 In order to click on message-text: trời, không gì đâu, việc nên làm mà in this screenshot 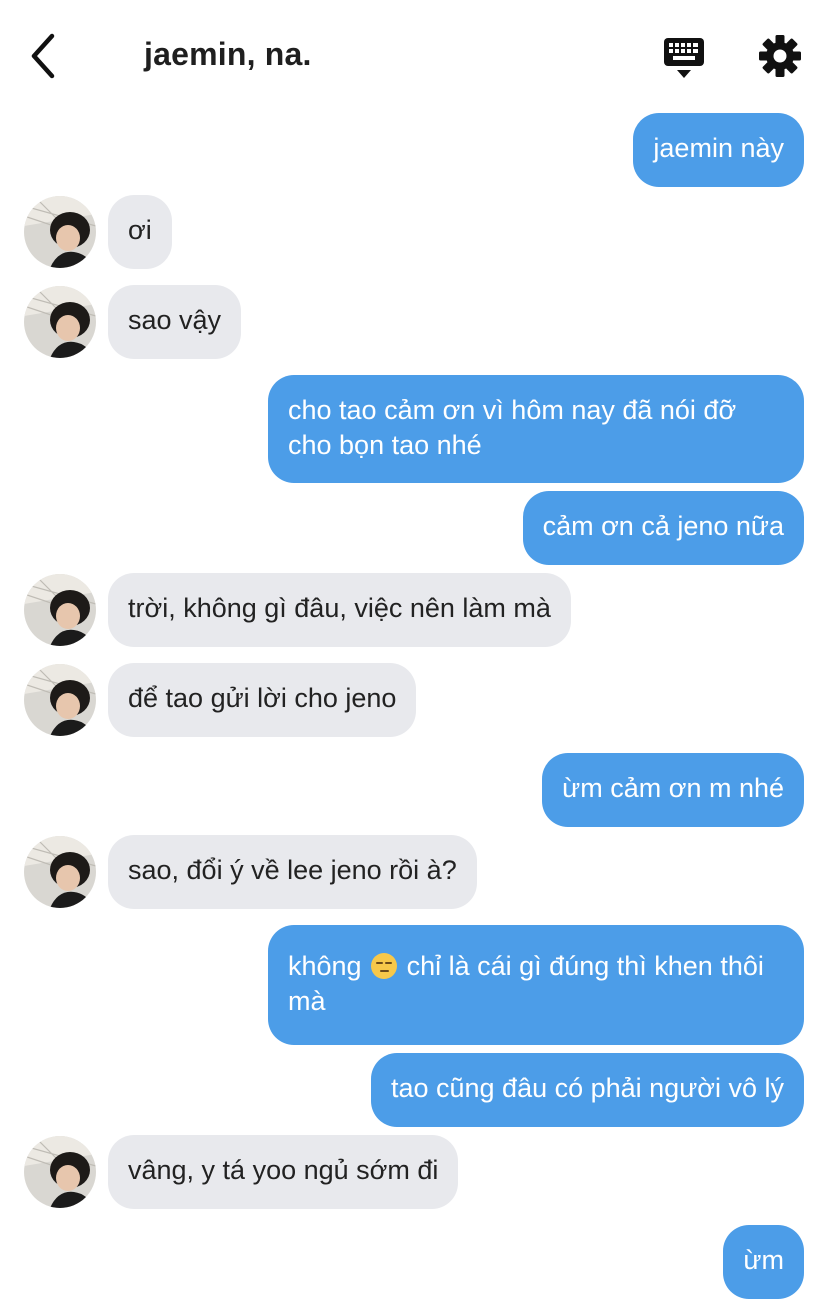, I will do `click(339, 608)`.